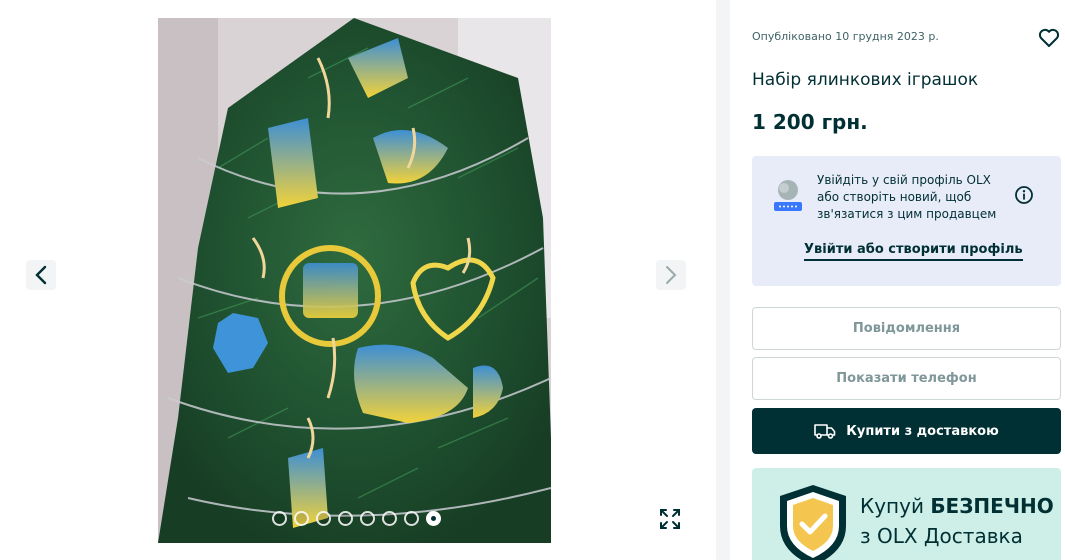 Image resolution: width=1065 pixels, height=560 pixels. Describe the element at coordinates (723, 280) in the screenshot. I see `column-divider` at that location.